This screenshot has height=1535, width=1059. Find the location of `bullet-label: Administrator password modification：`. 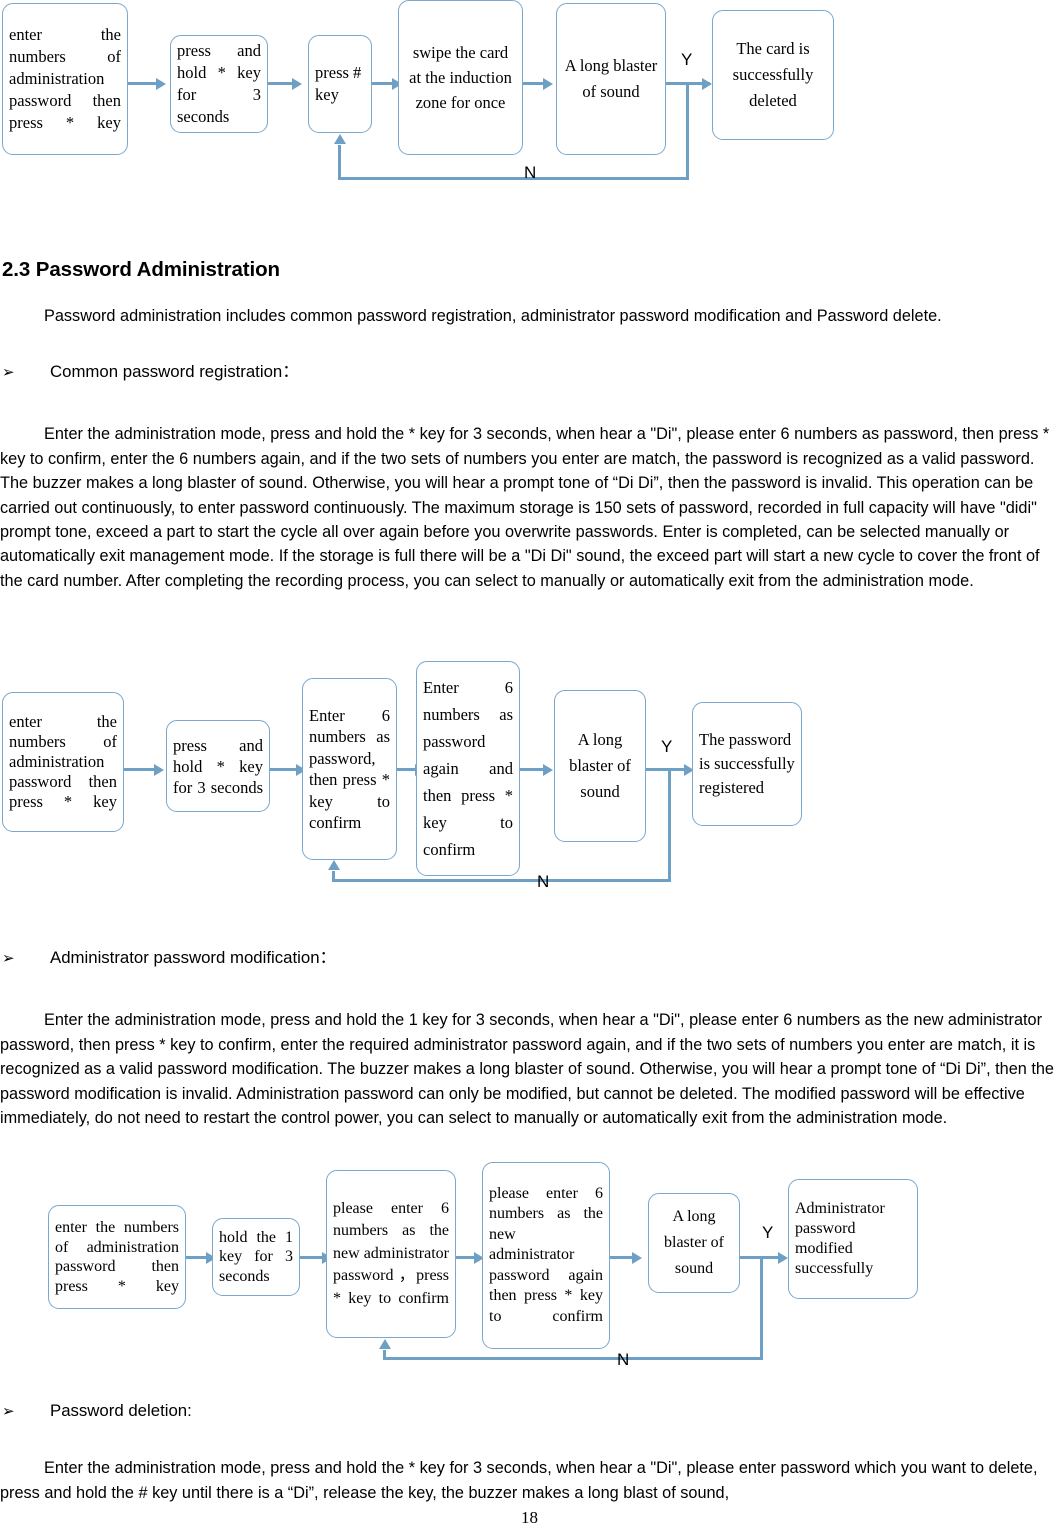

bullet-label: Administrator password modification： is located at coordinates (193, 957).